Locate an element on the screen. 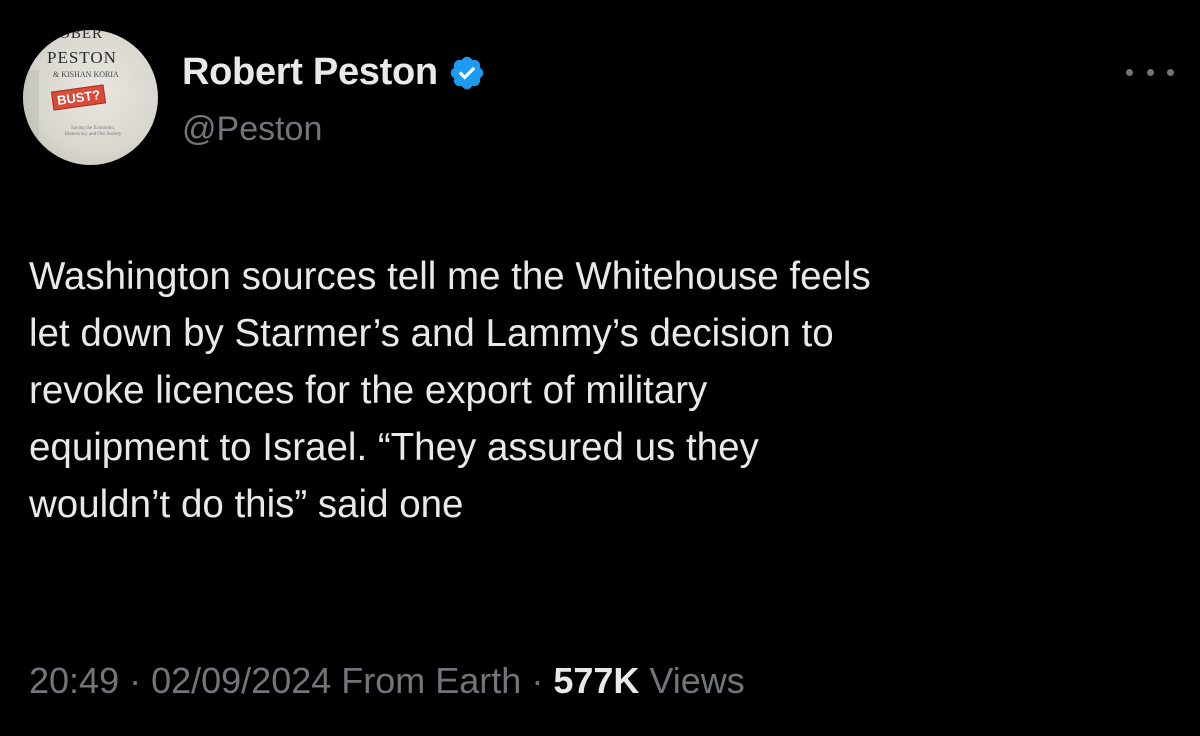 The height and width of the screenshot is (736, 1200). avatar-book-name: PESTON is located at coordinates (82, 57).